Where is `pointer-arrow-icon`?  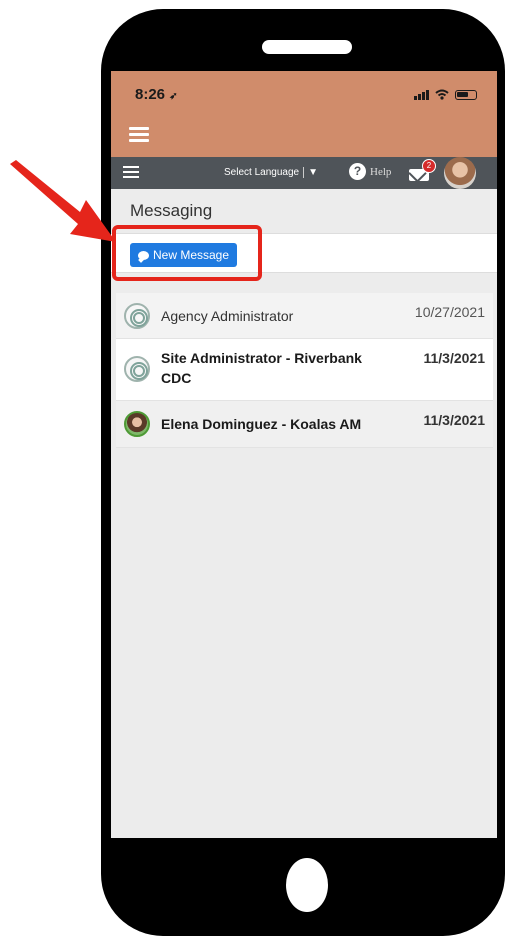 pointer-arrow-icon is located at coordinates (63, 201).